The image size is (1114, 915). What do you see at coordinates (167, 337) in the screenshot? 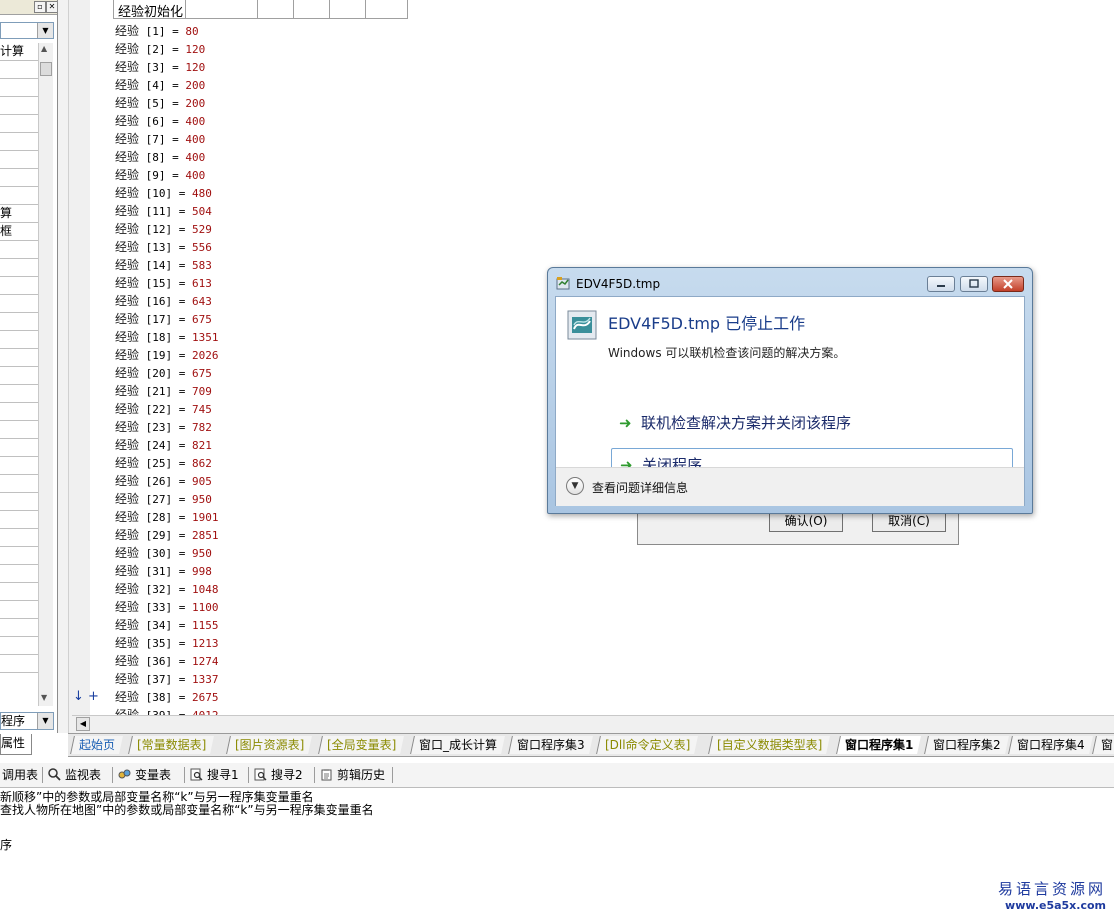
I see `code-line: 经验 [18] = 1351` at bounding box center [167, 337].